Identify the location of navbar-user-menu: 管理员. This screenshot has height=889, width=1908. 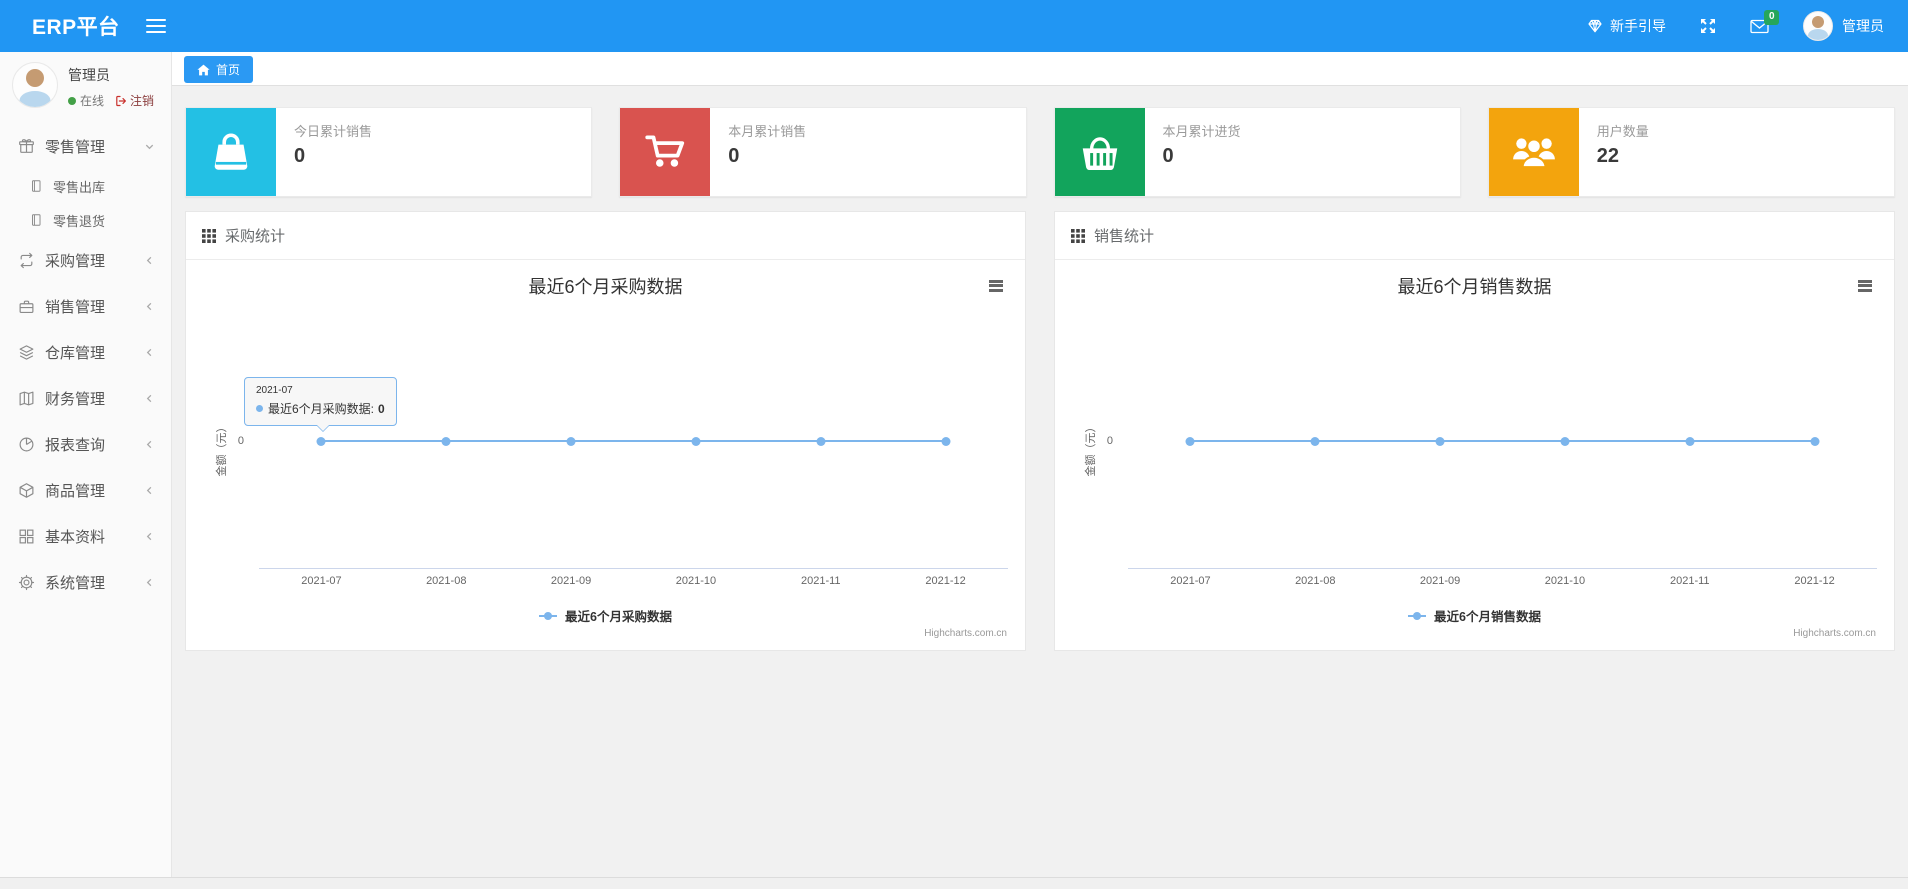
(1843, 26).